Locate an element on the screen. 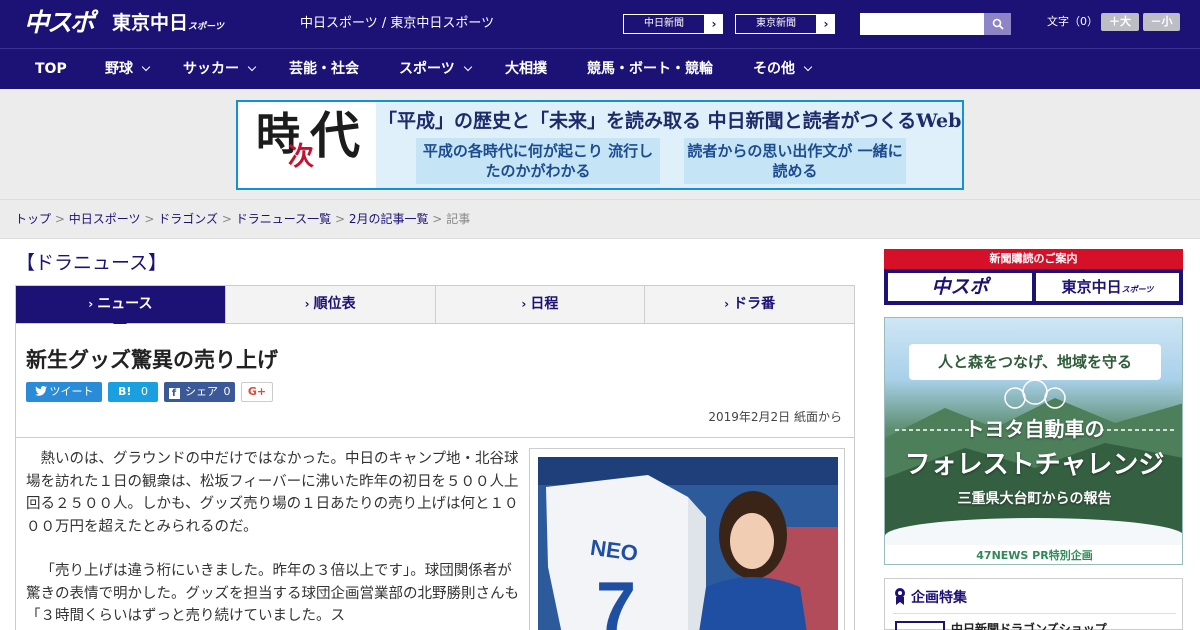  ribbon-badge-icon is located at coordinates (900, 596).